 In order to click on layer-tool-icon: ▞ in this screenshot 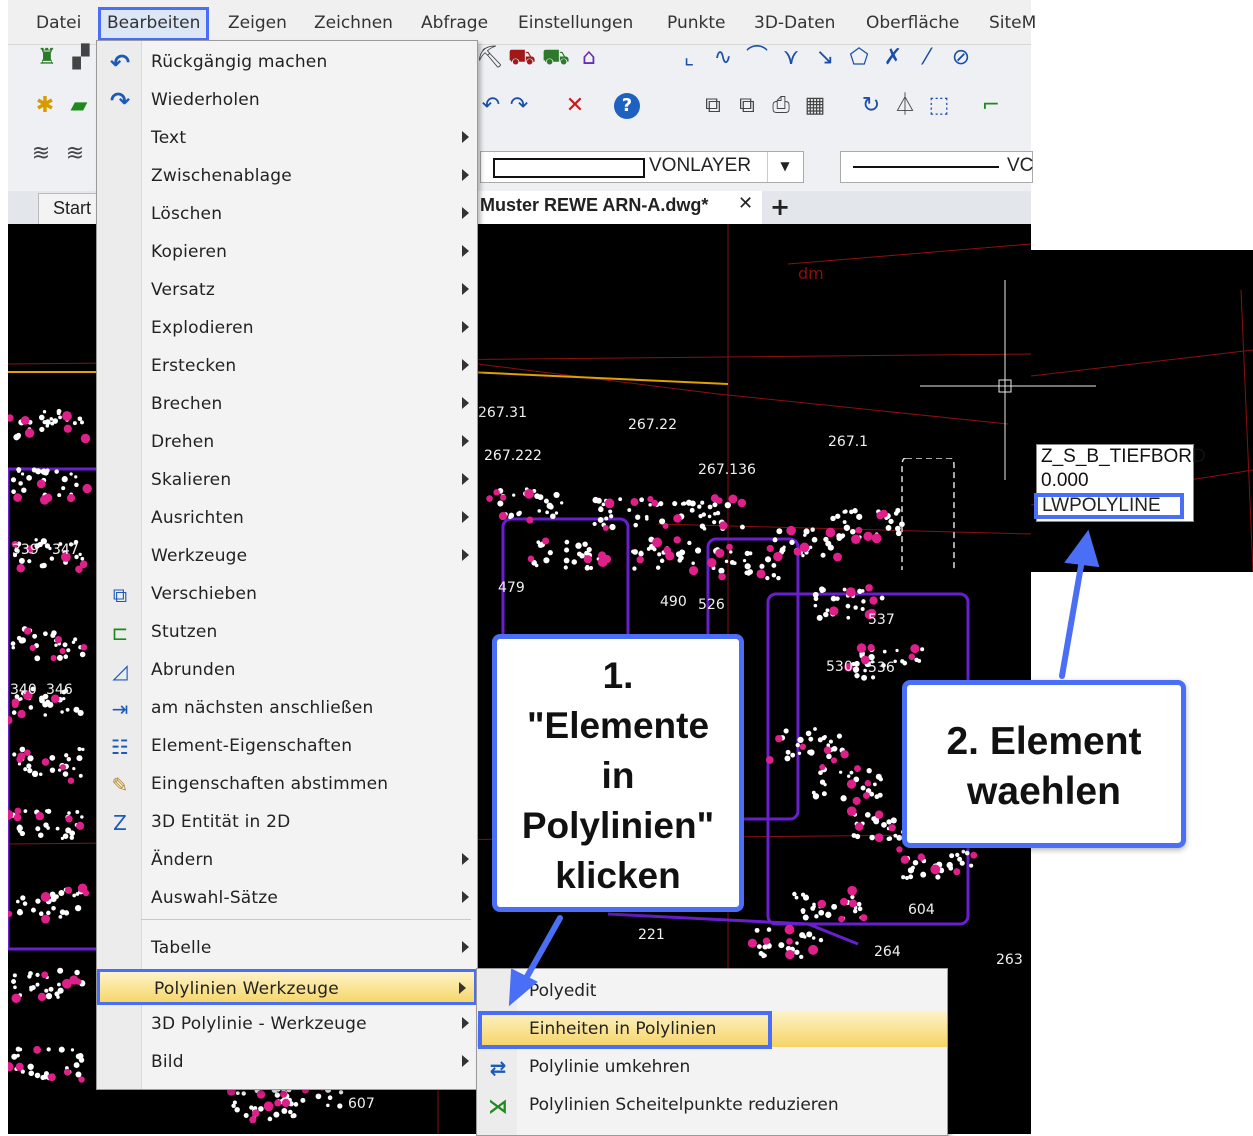, I will do `click(81, 58)`.